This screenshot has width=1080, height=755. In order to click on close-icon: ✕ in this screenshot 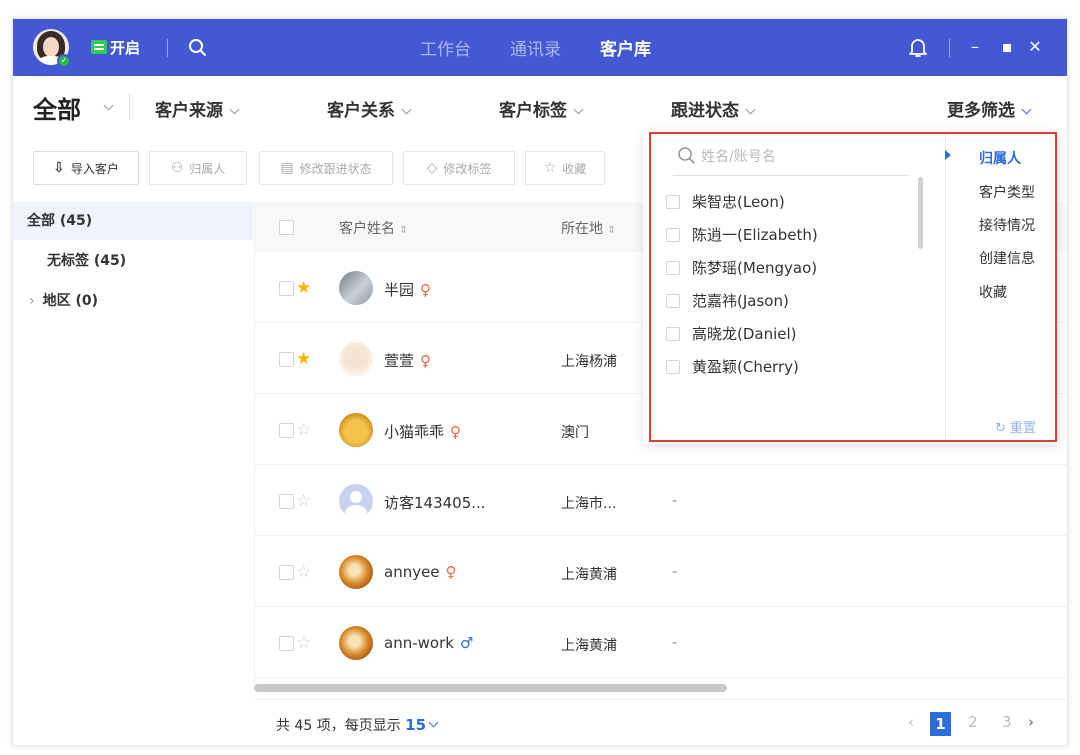, I will do `click(1035, 47)`.